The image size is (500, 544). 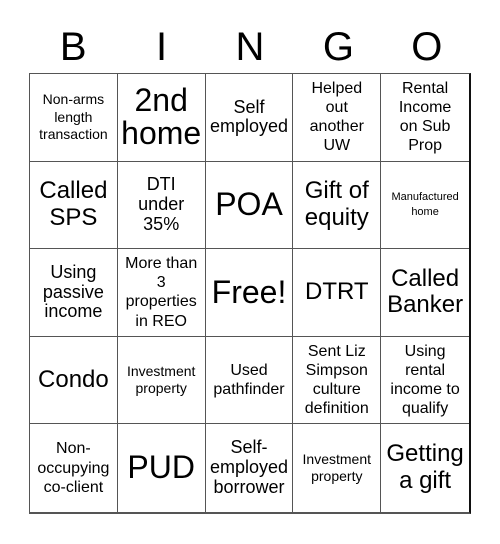 I want to click on bingo-cell: Helped out another UW, so click(x=337, y=118).